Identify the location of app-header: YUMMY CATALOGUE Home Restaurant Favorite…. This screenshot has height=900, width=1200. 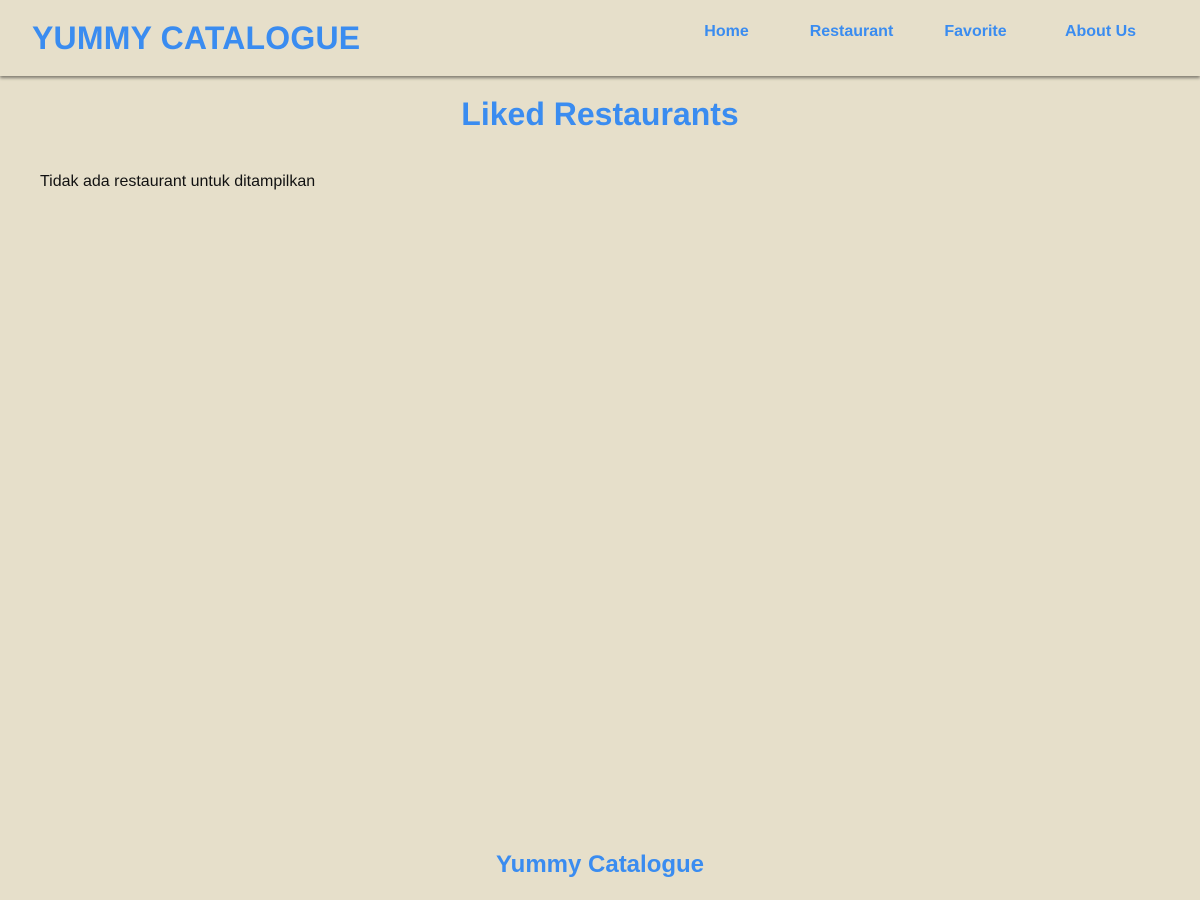
(600, 38).